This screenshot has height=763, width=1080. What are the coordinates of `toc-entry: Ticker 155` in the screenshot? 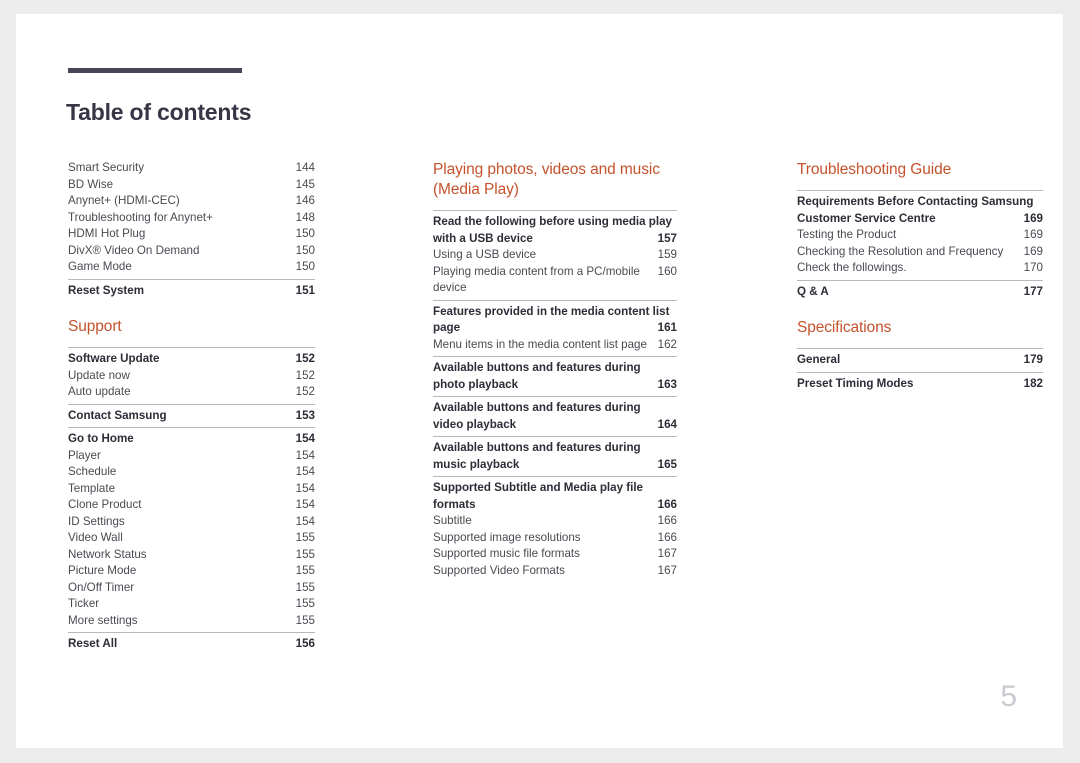 It's located at (191, 604).